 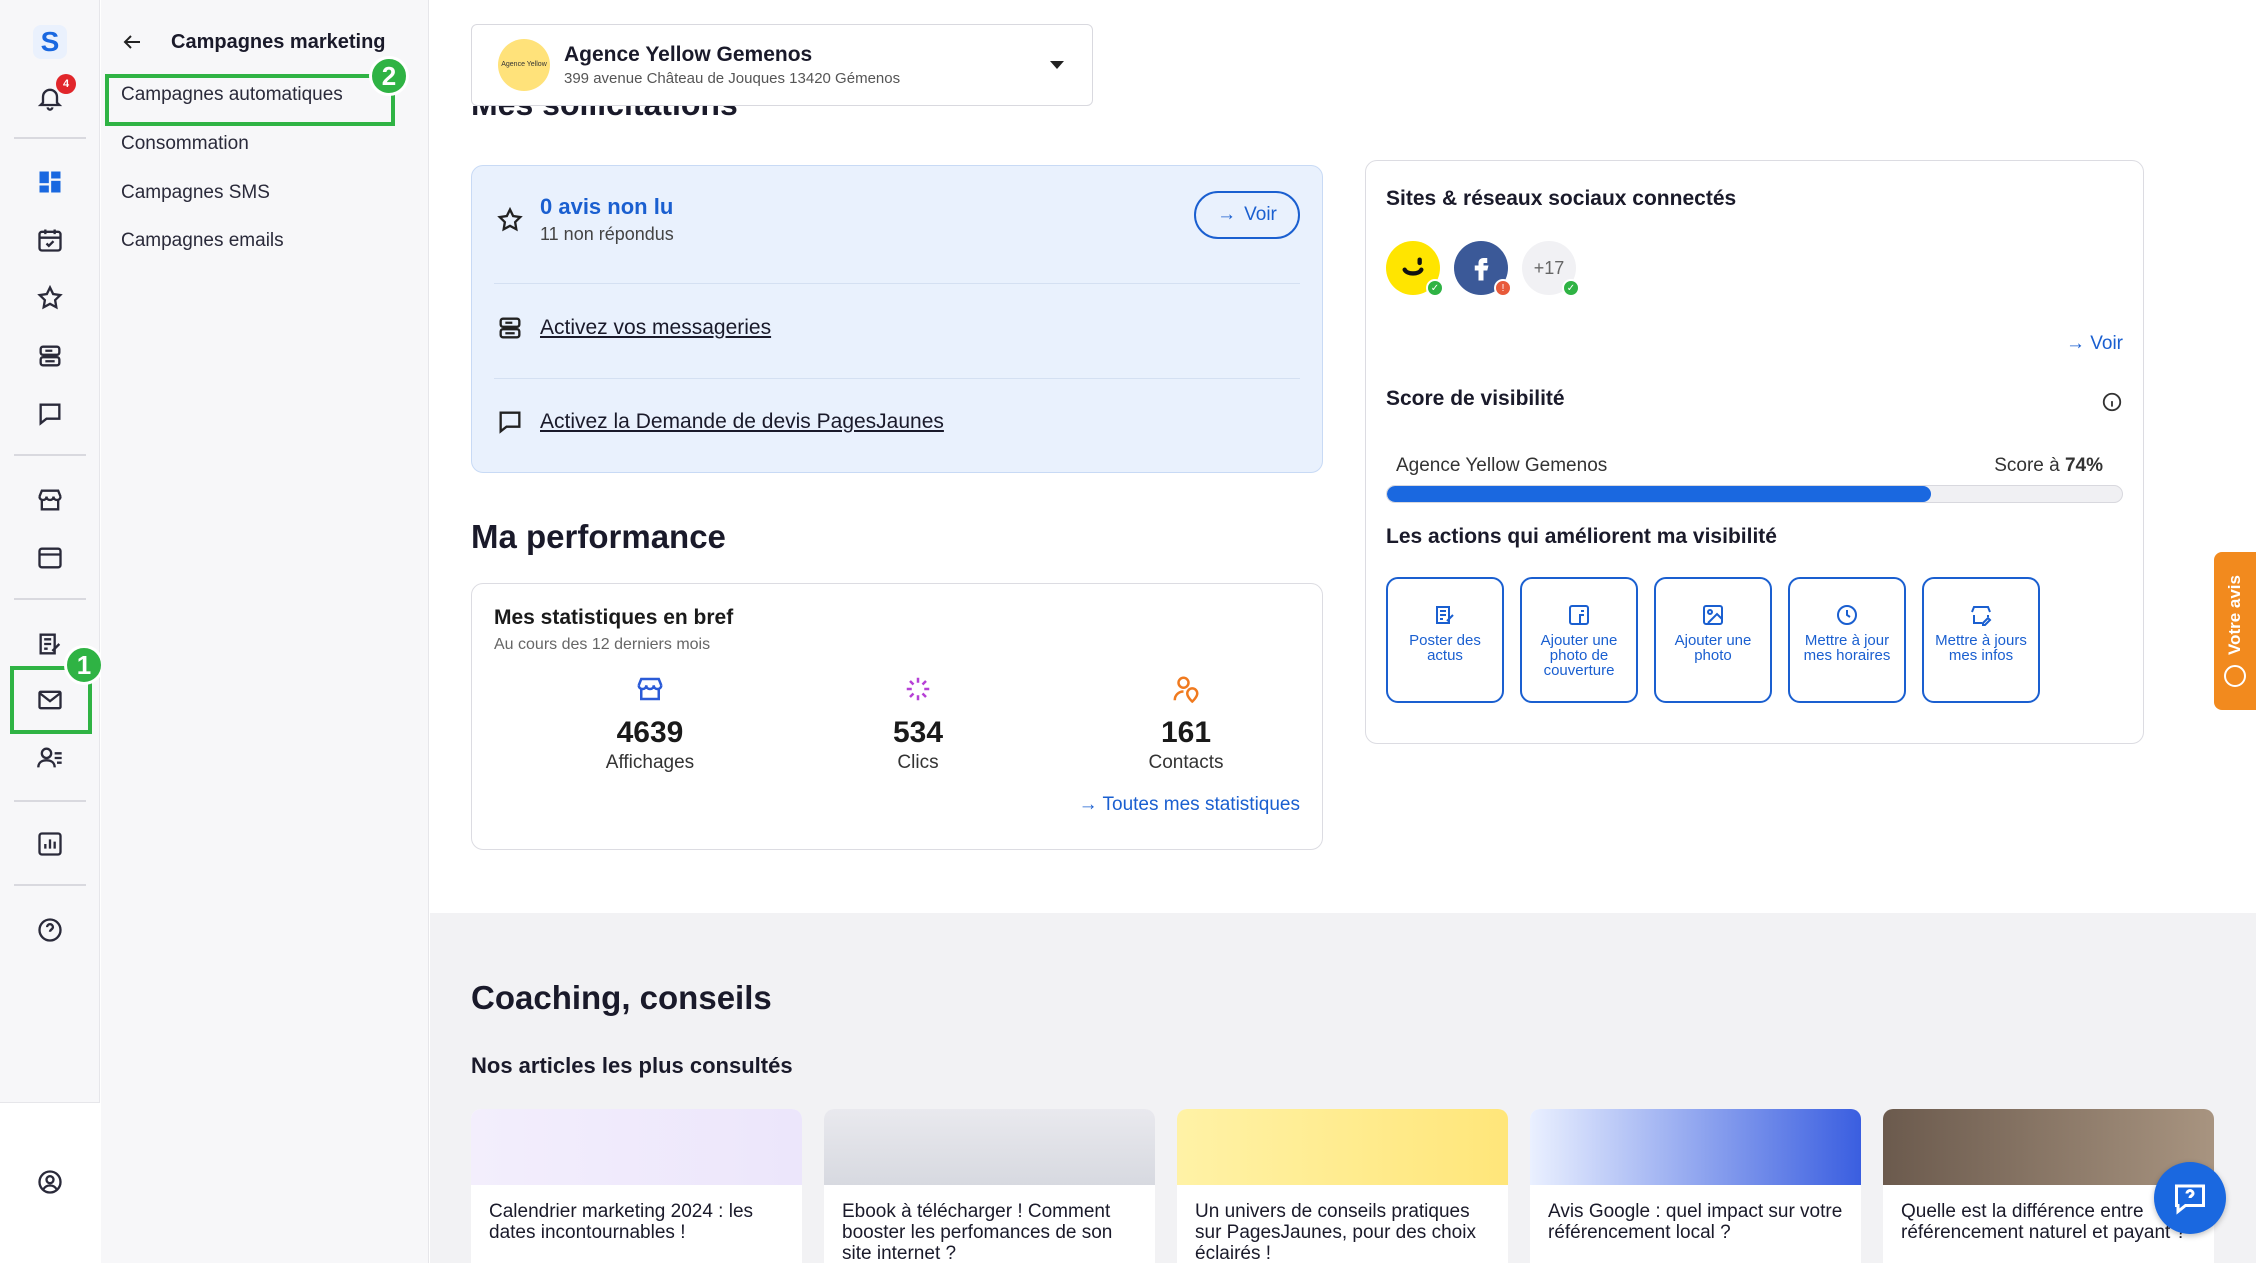 I want to click on performance-heading: Ma performance, so click(x=598, y=536).